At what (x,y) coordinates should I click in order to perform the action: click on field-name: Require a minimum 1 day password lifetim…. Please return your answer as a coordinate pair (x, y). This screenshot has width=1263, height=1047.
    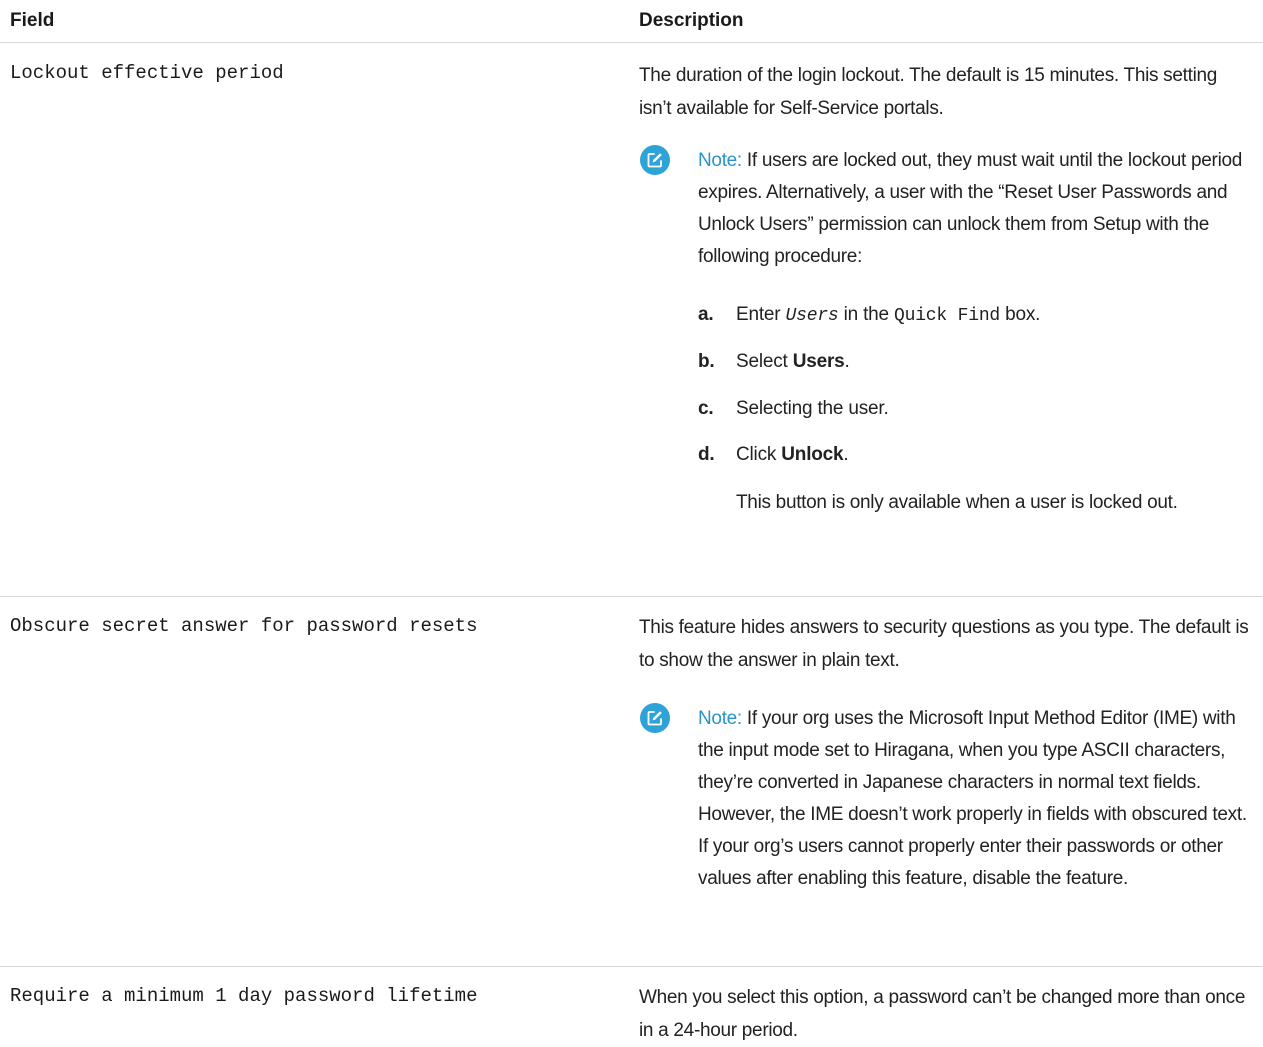
    Looking at the image, I should click on (244, 996).